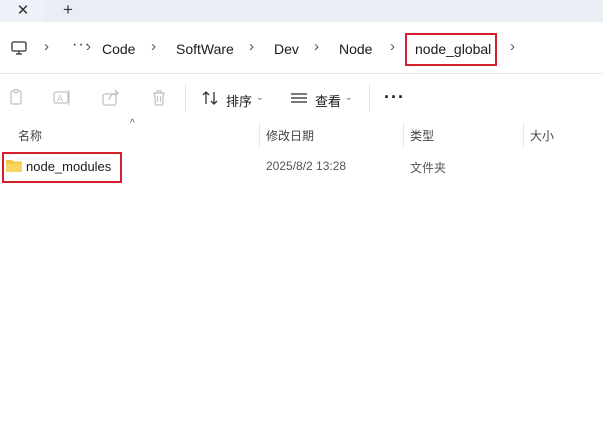 The width and height of the screenshot is (603, 447). What do you see at coordinates (422, 135) in the screenshot?
I see `column-header-type: 类型` at bounding box center [422, 135].